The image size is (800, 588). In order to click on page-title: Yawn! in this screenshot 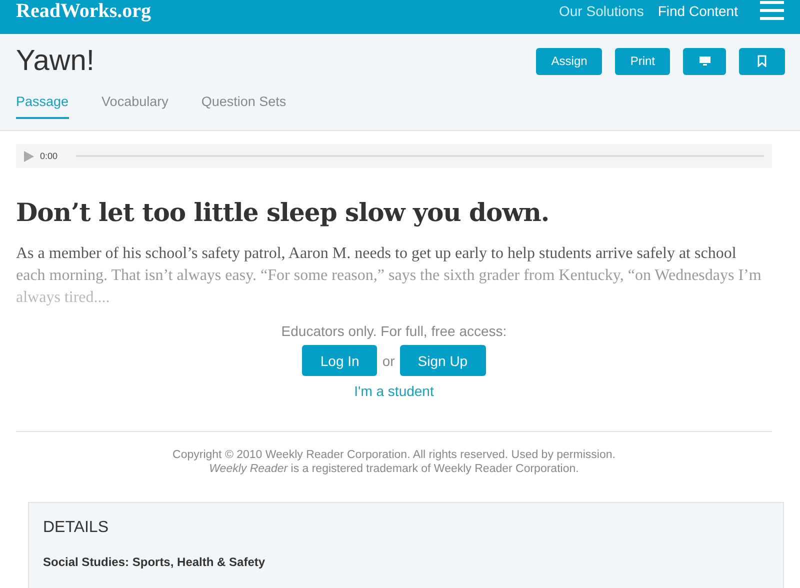, I will do `click(55, 61)`.